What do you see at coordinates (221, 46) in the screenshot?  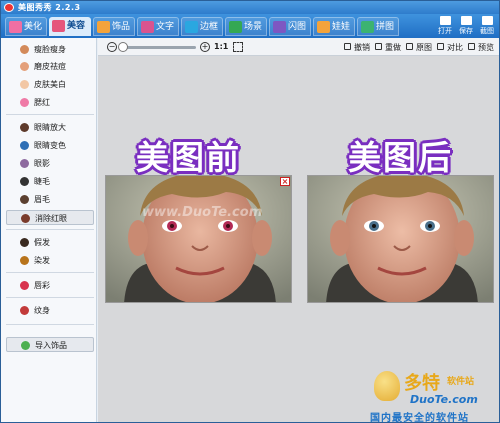 I see `actual-size-button: 1:1` at bounding box center [221, 46].